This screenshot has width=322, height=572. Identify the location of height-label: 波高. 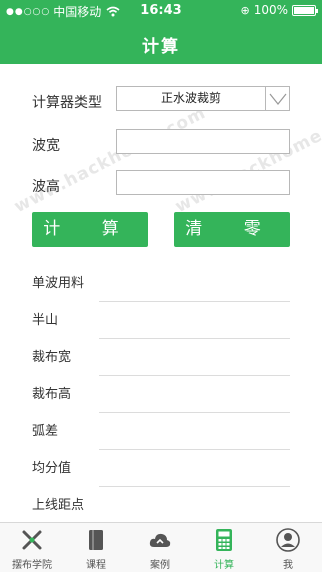
(46, 187).